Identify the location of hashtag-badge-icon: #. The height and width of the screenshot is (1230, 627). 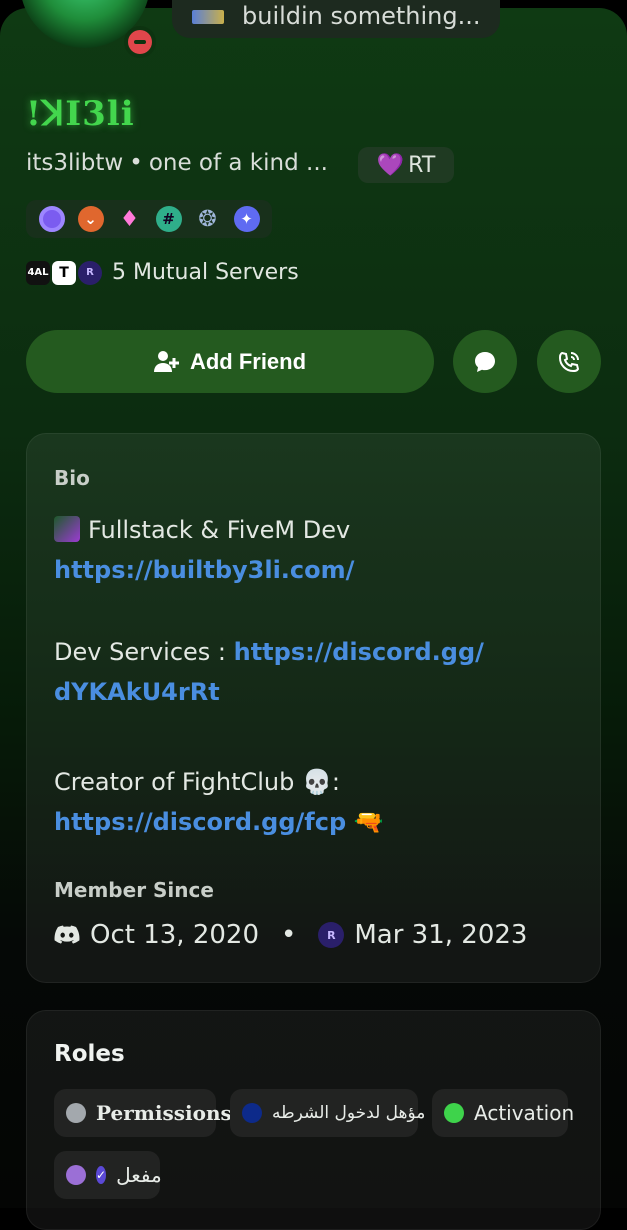
(168, 219).